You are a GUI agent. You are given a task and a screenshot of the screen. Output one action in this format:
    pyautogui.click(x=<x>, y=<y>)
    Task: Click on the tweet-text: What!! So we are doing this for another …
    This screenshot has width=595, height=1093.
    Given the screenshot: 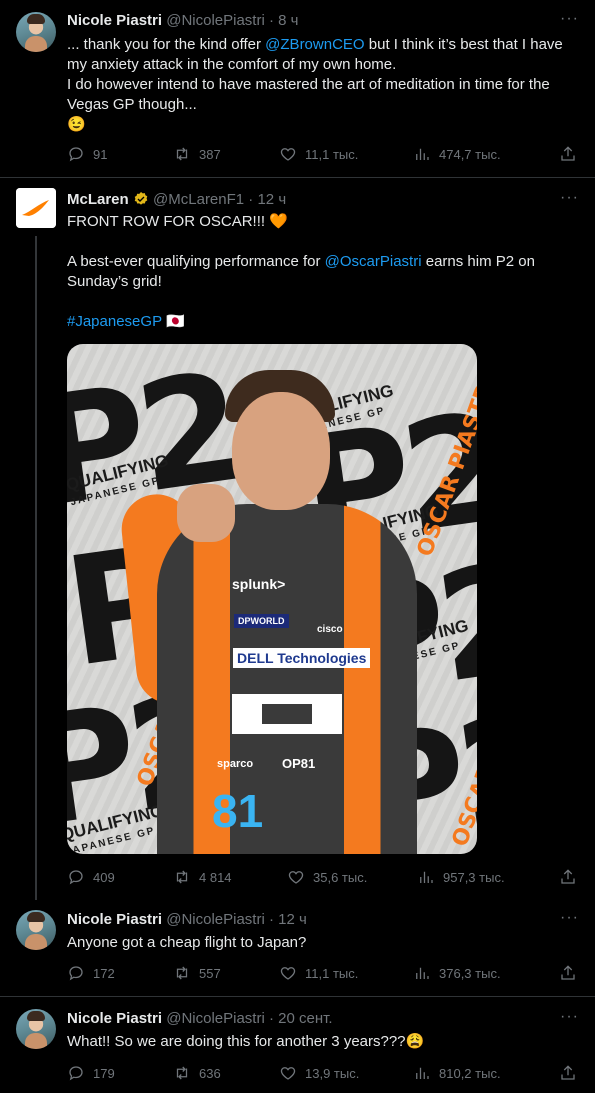 What is the action you would take?
    pyautogui.click(x=322, y=1042)
    